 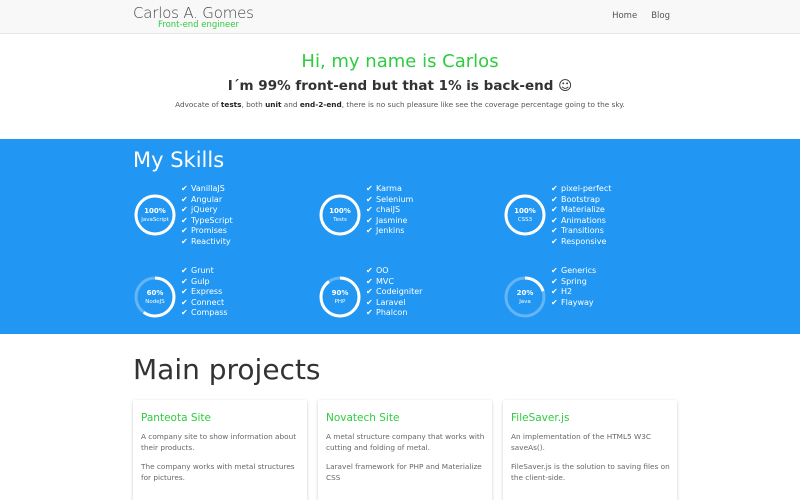 I want to click on skill-item: ✔ Reactivity, so click(x=207, y=242).